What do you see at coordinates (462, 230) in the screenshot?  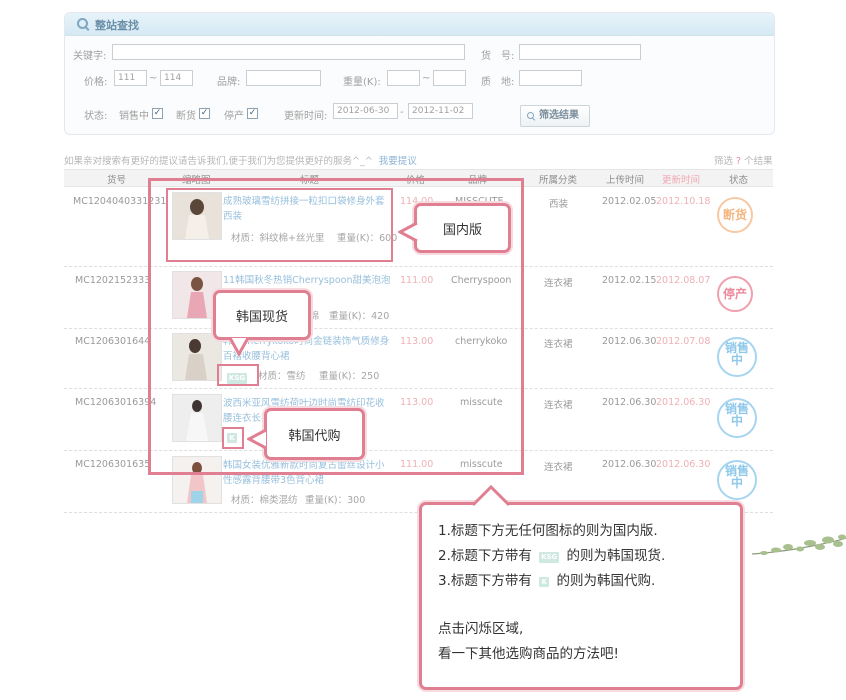 I see `callout-domestic-label: 国内版` at bounding box center [462, 230].